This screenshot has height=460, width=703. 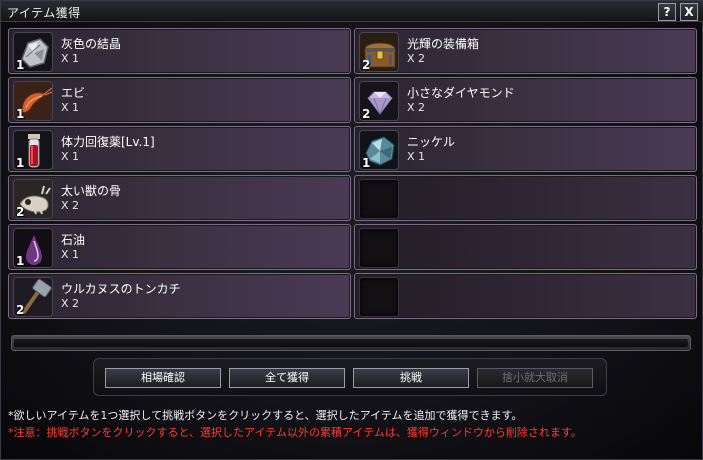 I want to click on window-title: アイテム獲得, so click(x=44, y=13).